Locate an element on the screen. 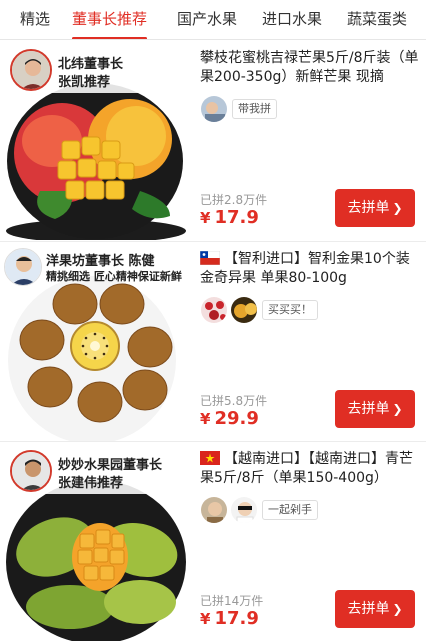 This screenshot has width=426, height=641. product-image: 洋果坊董事长 陈健 精挑细选 匠心精神保证新鲜 is located at coordinates (97, 341).